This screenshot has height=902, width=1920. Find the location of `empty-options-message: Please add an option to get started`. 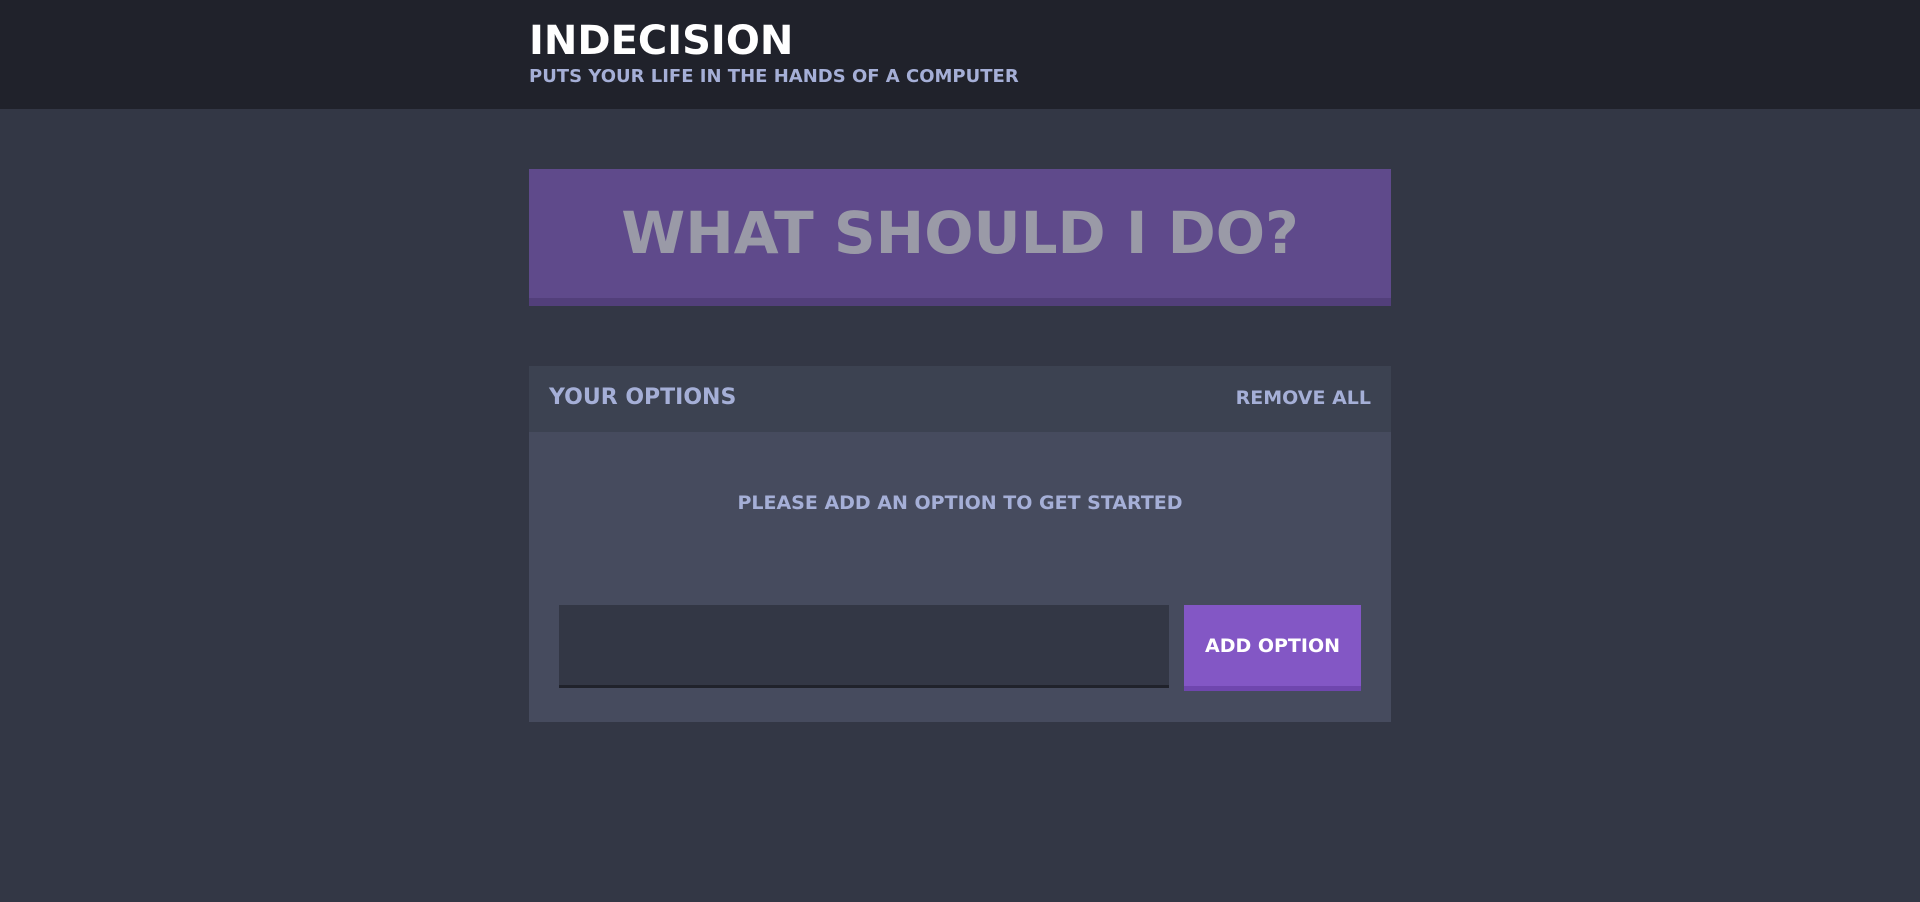

empty-options-message: Please add an option to get started is located at coordinates (960, 503).